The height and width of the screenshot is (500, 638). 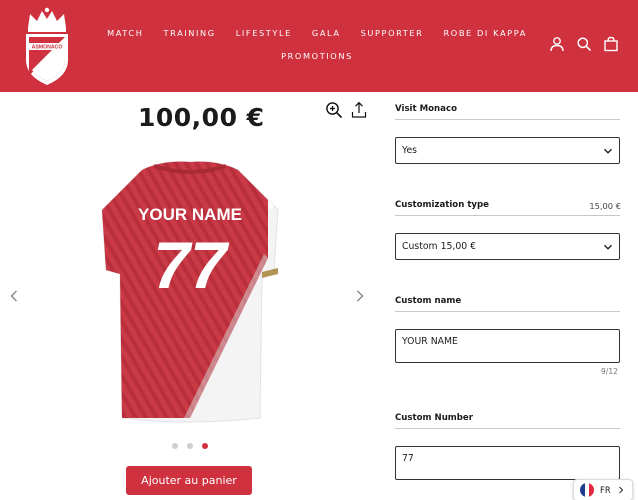 What do you see at coordinates (587, 490) in the screenshot?
I see `french-flag-icon` at bounding box center [587, 490].